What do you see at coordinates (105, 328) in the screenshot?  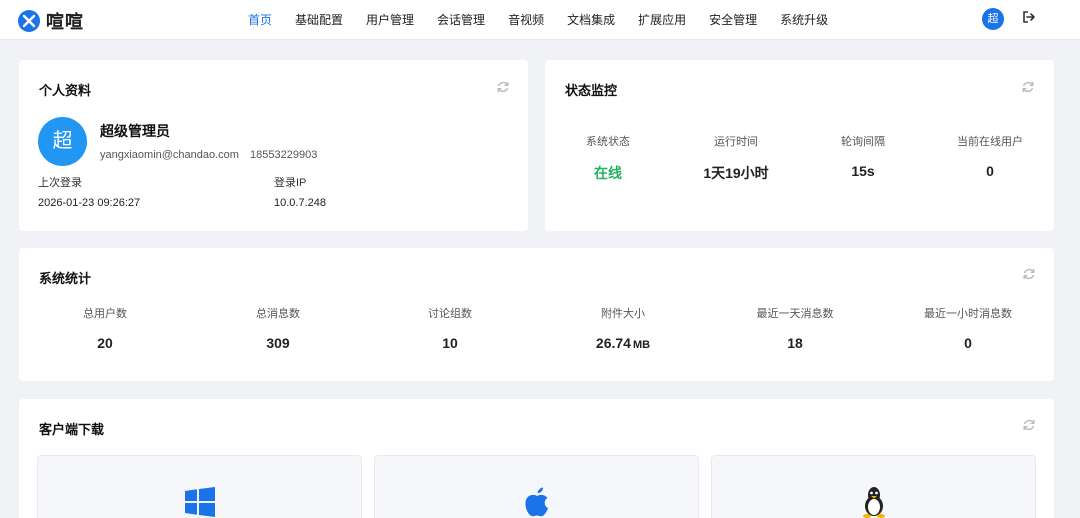 I see `stat-total-users: 总用户数 20` at bounding box center [105, 328].